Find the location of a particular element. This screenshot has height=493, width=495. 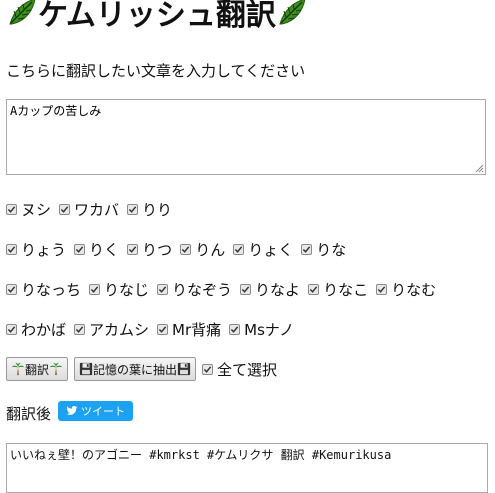

translate-button-label: 翻訳 is located at coordinates (37, 369).